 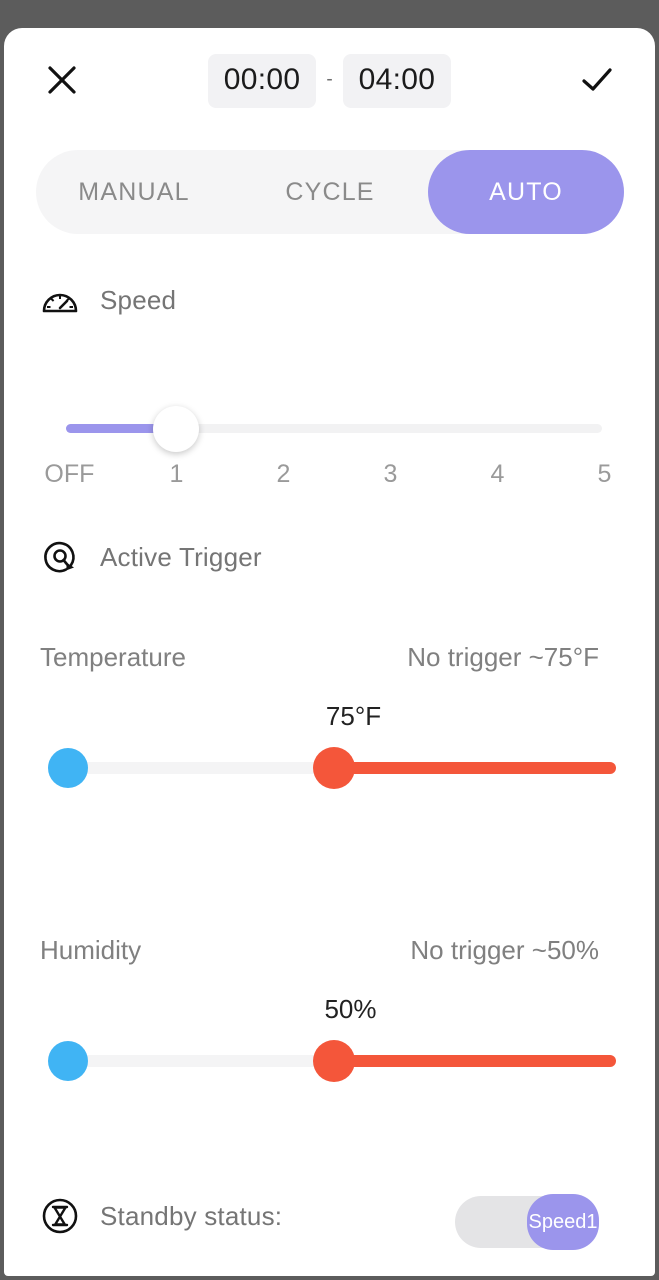 I want to click on standby-status-row: Standby status: Speed1, so click(x=329, y=1231).